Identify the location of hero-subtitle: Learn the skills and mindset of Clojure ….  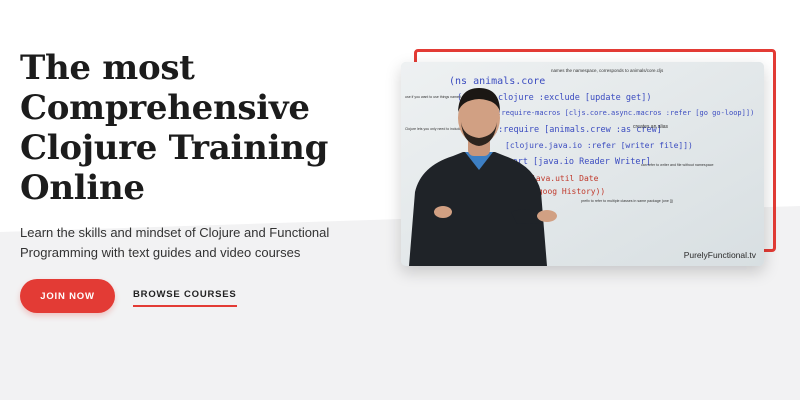
(175, 242).